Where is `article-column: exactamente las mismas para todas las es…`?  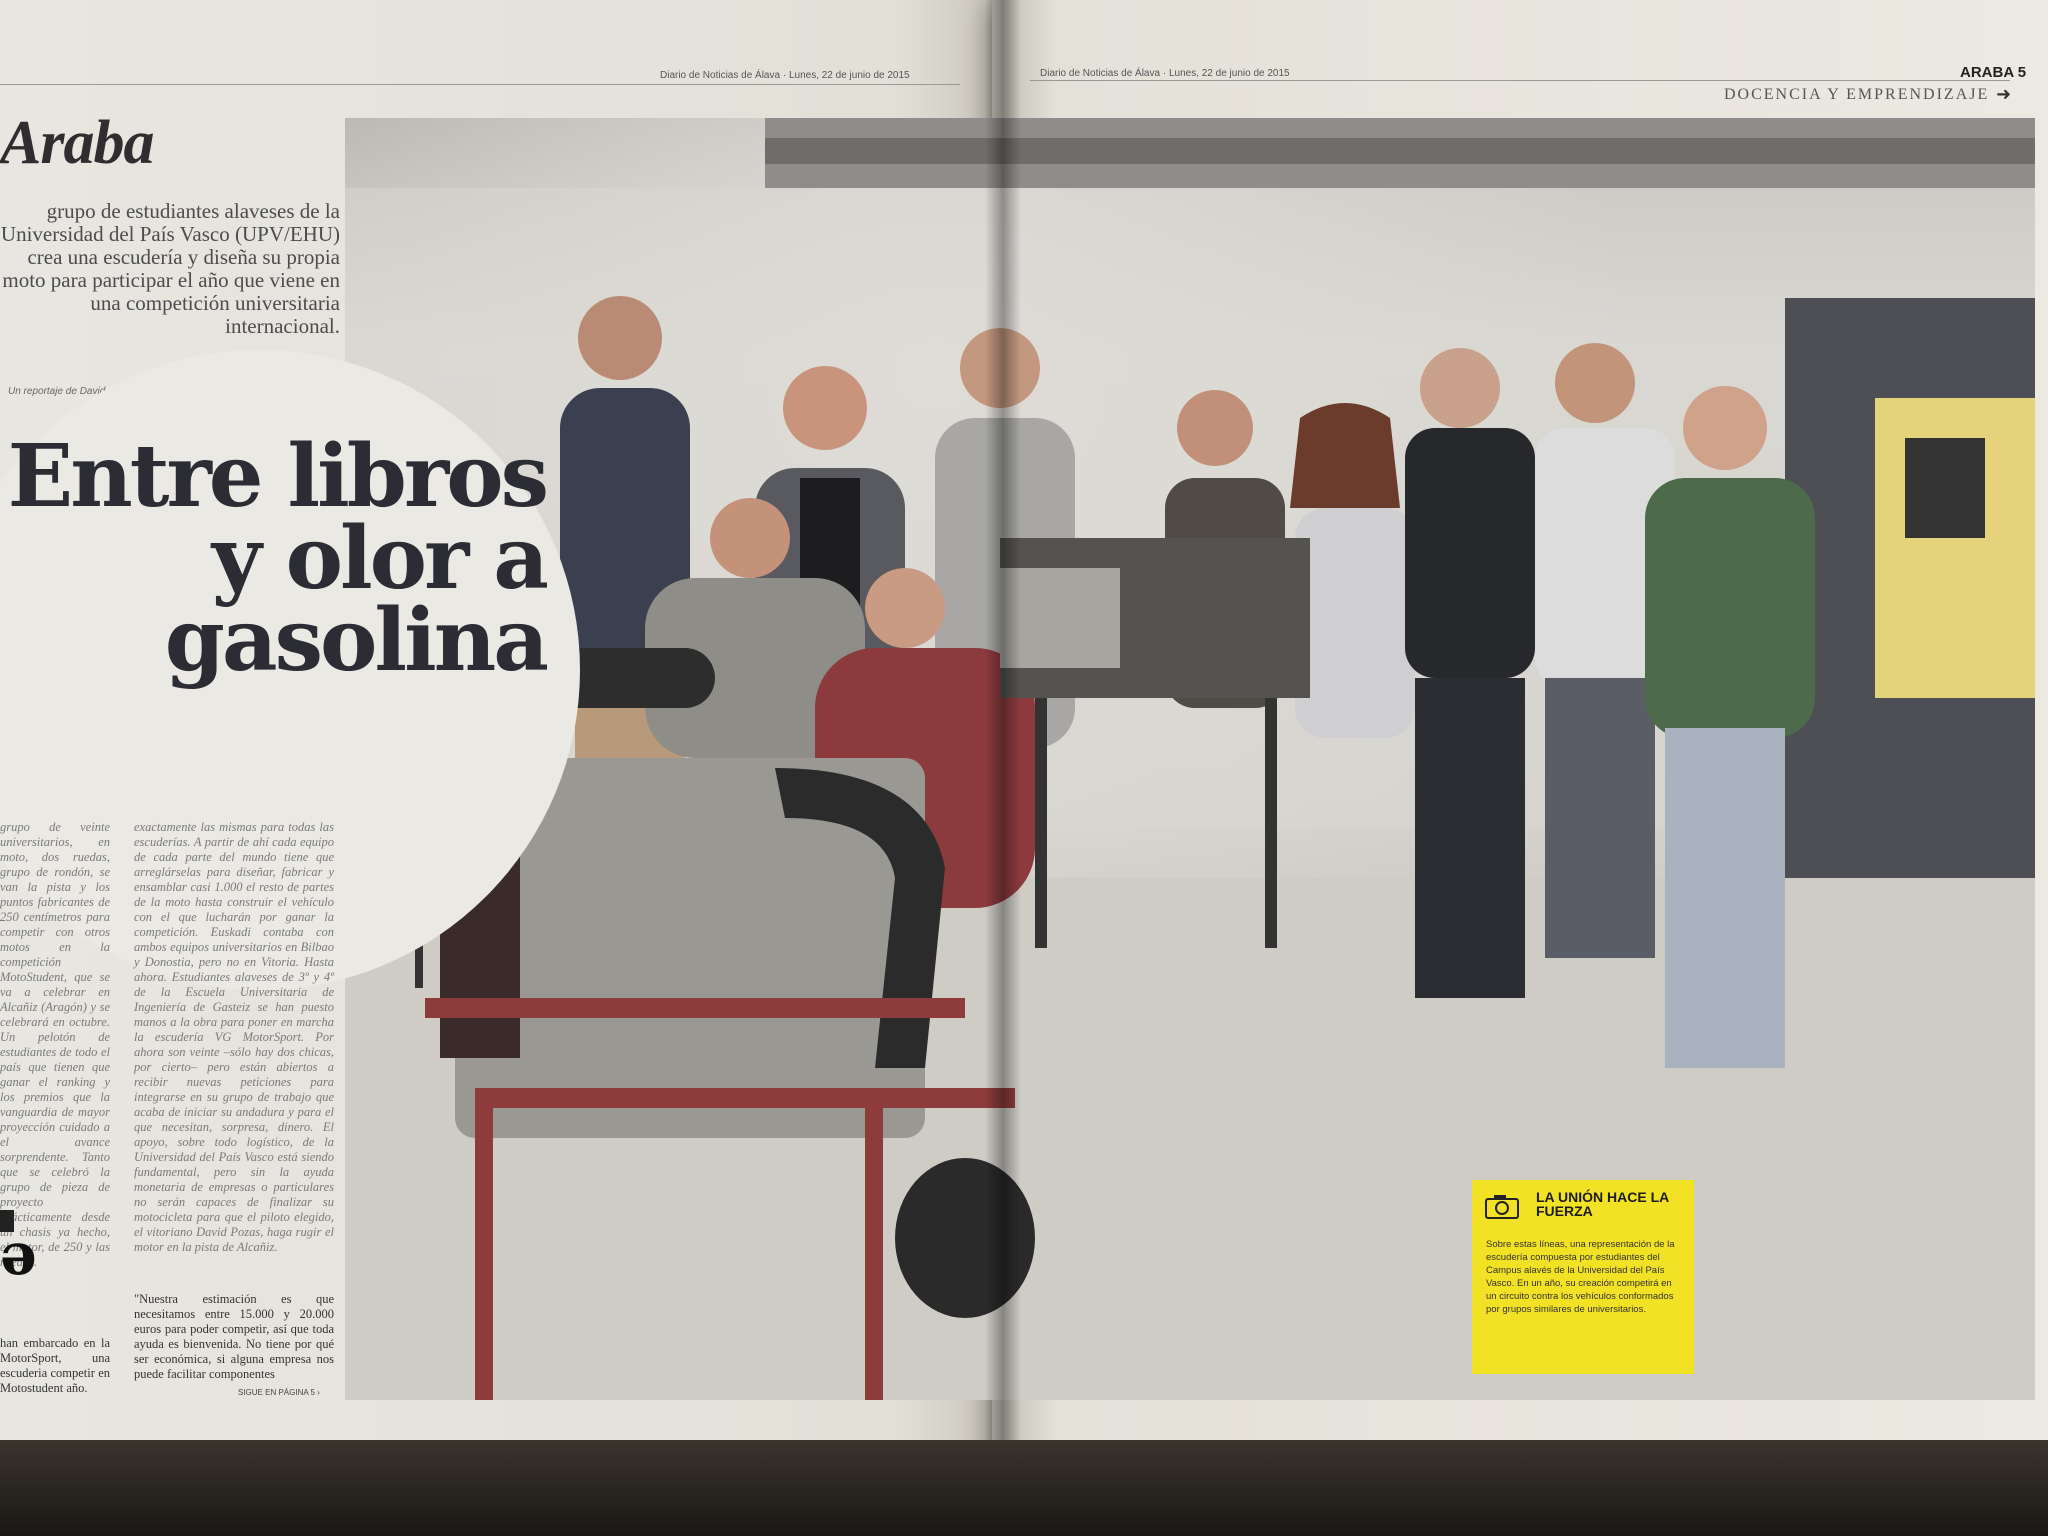 article-column: exactamente las mismas para todas las es… is located at coordinates (234, 1037).